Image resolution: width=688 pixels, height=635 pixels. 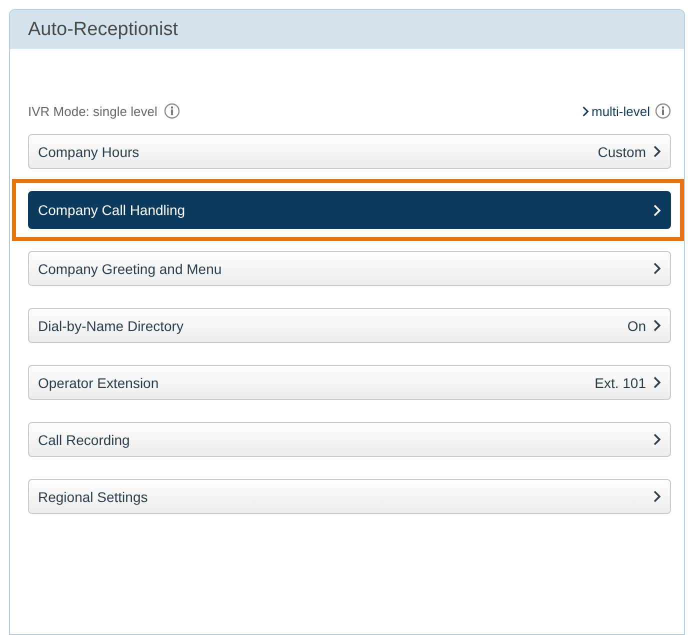 What do you see at coordinates (349, 210) in the screenshot?
I see `menu-item: Company Call Handling` at bounding box center [349, 210].